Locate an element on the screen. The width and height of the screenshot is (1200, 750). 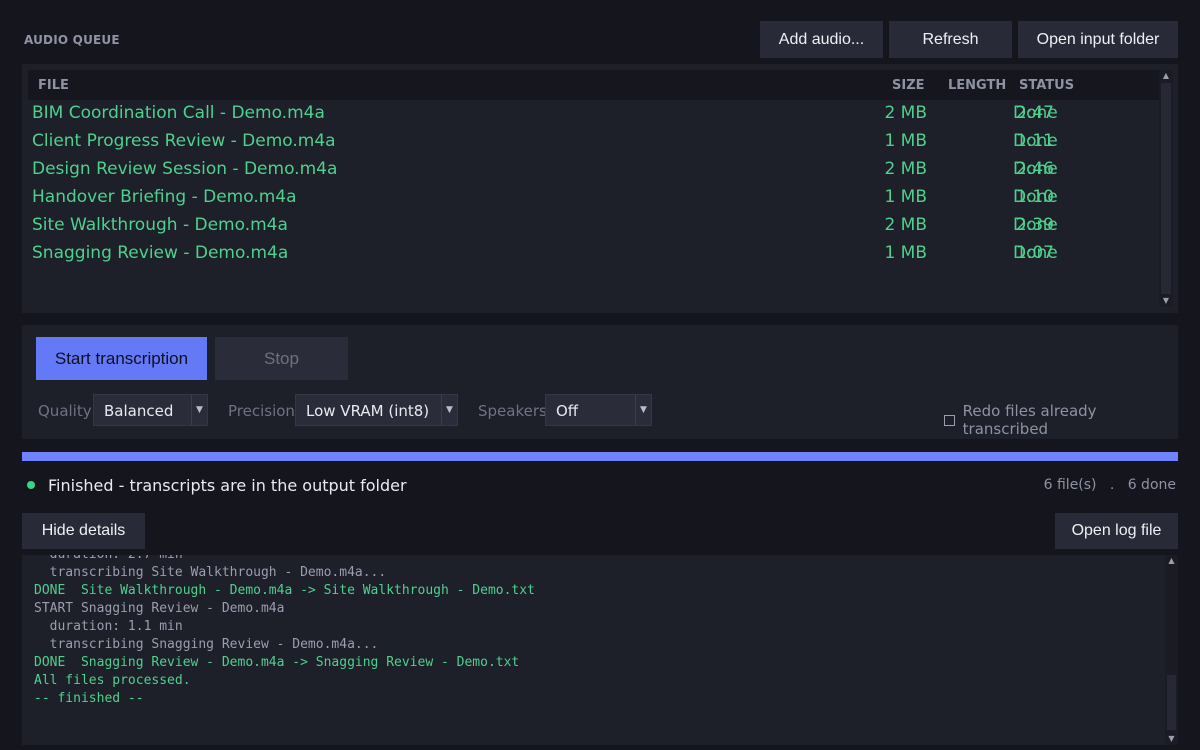
quality-select: Balanced ▼ is located at coordinates (150, 410).